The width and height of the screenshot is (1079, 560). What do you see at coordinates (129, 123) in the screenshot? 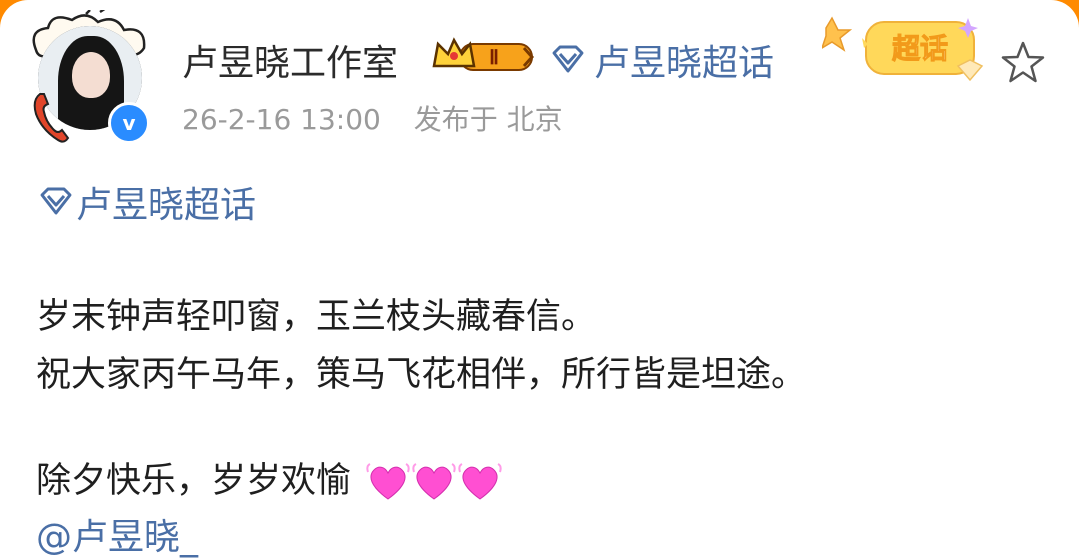
I see `verified-badge-icon: v` at bounding box center [129, 123].